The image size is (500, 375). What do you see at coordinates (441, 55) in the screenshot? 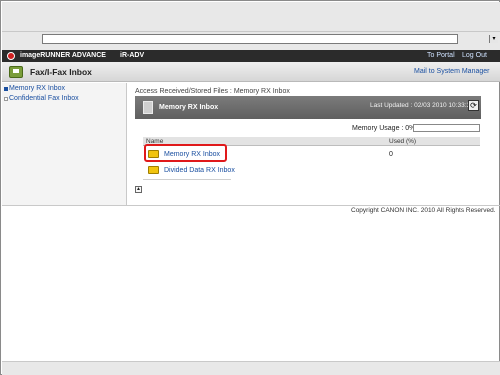
I see `to-portal-link: To Portal` at bounding box center [441, 55].